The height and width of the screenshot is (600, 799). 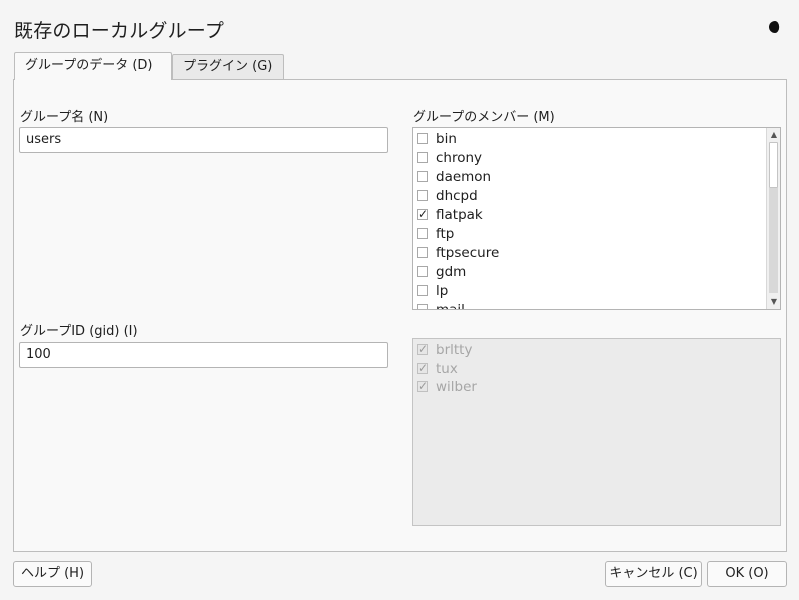 I want to click on tab-plugins: プラグイン (G), so click(x=228, y=66).